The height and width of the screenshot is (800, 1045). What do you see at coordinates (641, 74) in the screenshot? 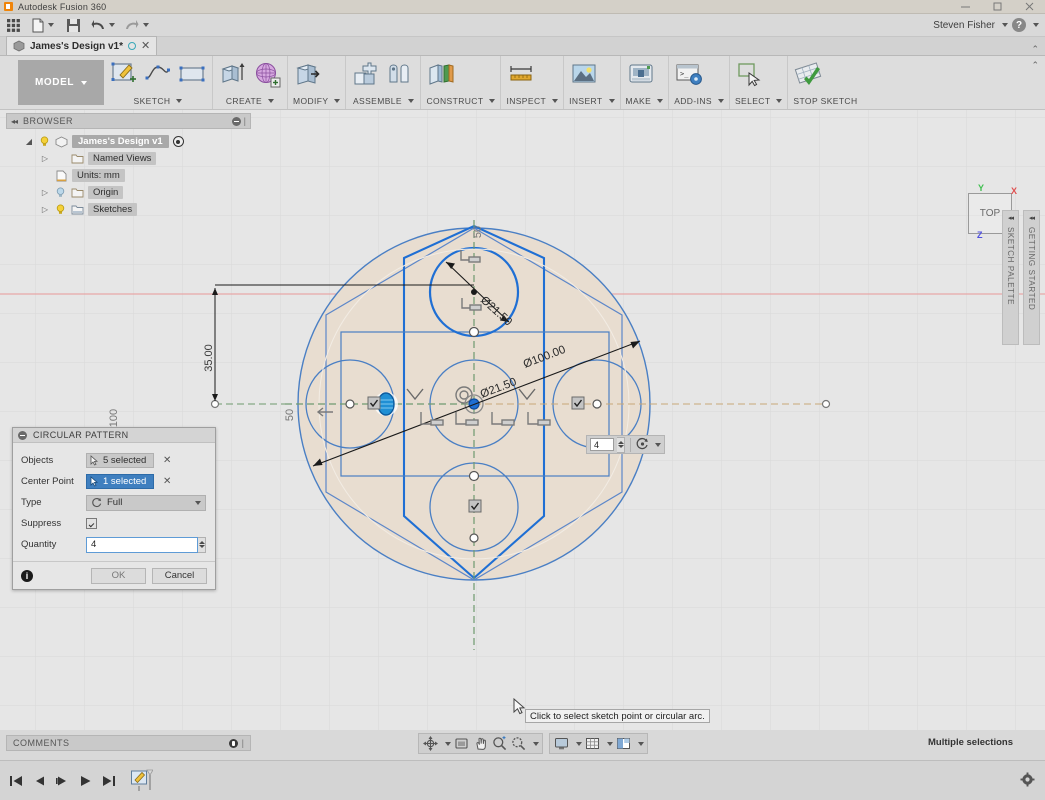
I see `3d-print-icon` at bounding box center [641, 74].